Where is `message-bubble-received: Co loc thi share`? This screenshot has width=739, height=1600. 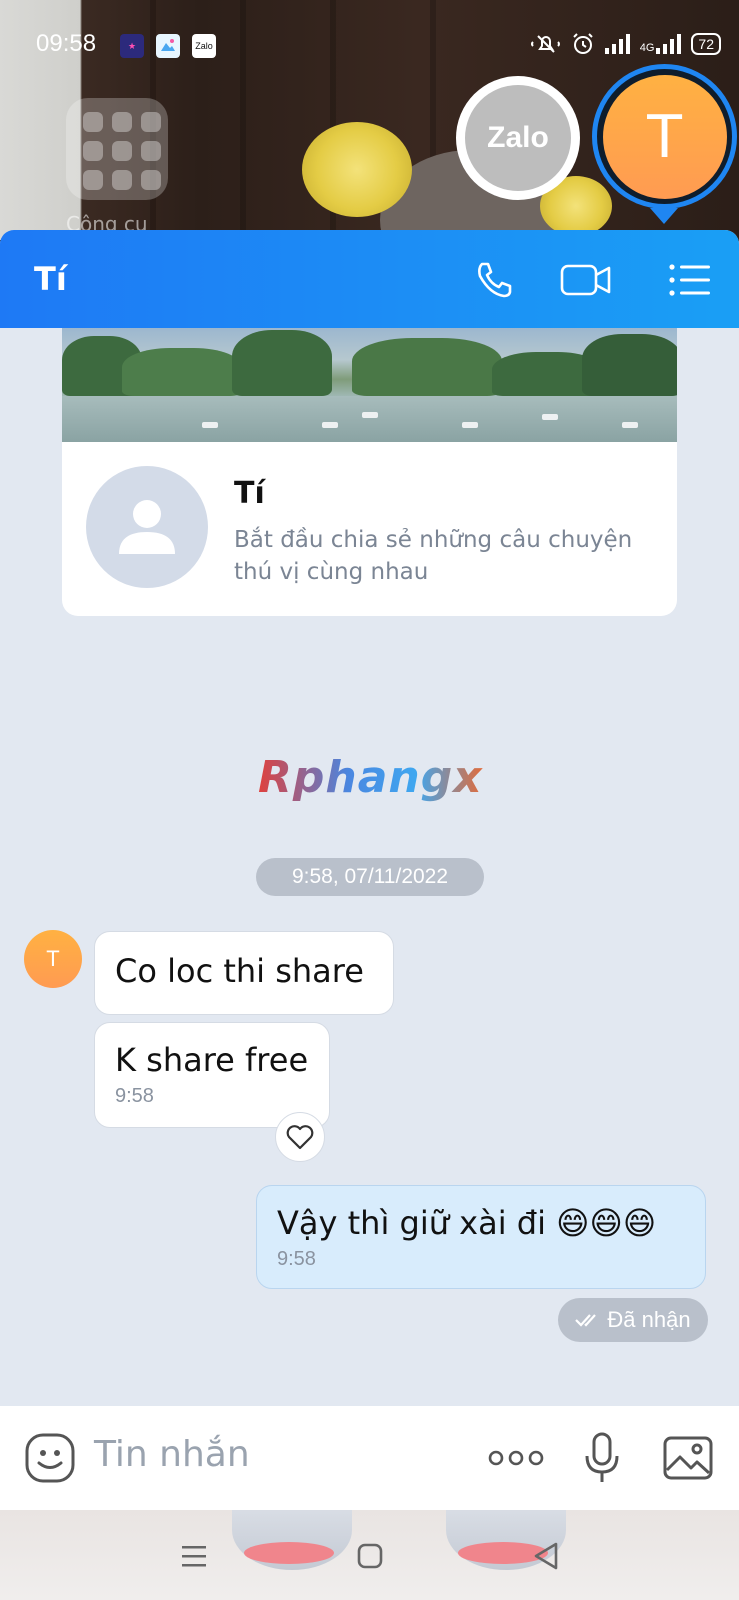
message-bubble-received: Co loc thi share is located at coordinates (244, 973).